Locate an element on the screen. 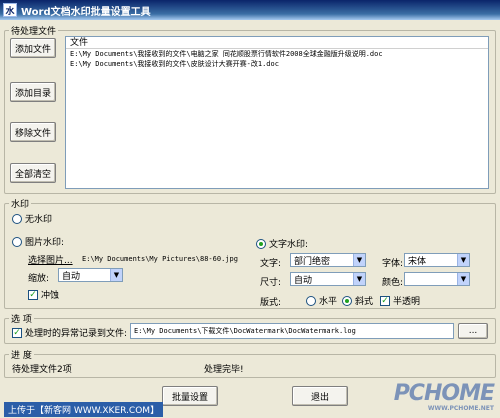  text-value: 部门绝密 is located at coordinates (312, 261).